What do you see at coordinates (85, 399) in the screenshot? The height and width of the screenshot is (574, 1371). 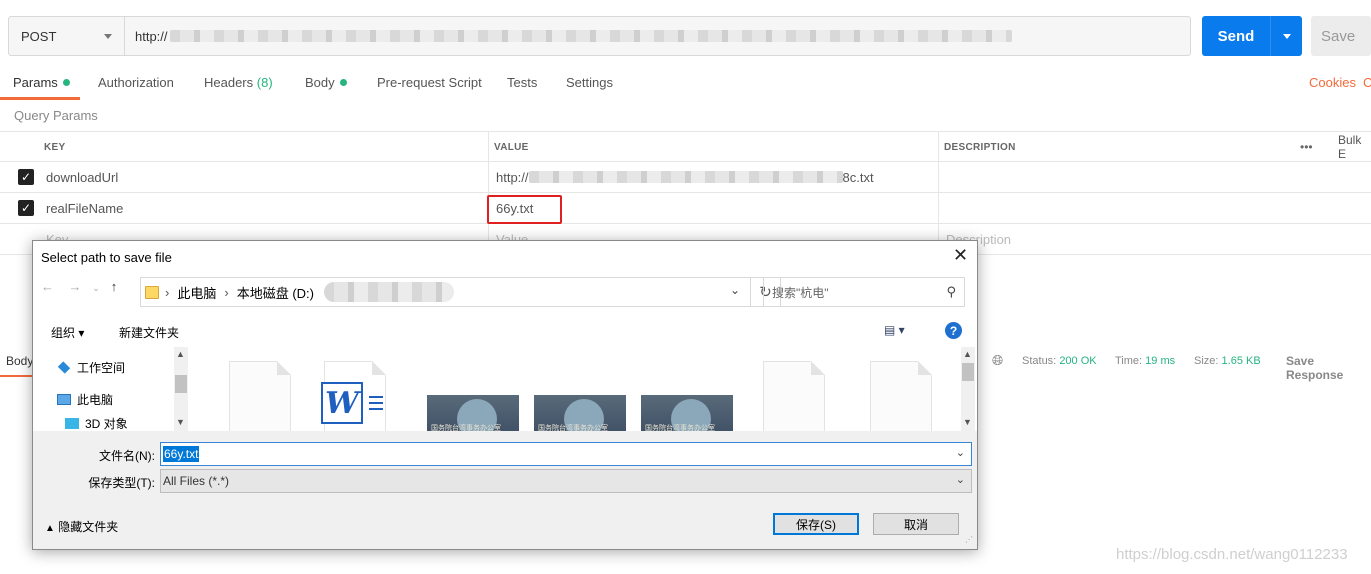 I see `nav-item-this-pc: 此电脑` at bounding box center [85, 399].